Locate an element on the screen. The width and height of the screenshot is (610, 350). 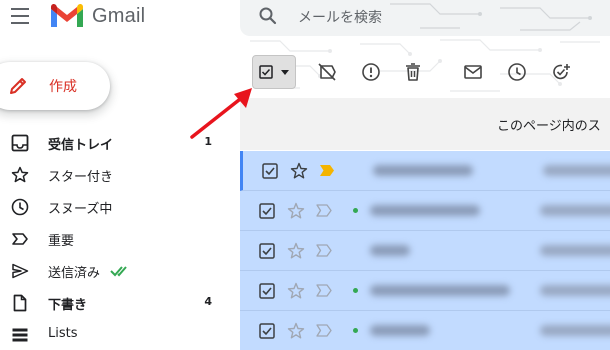
circuit-pattern-decoration is located at coordinates (491, 17).